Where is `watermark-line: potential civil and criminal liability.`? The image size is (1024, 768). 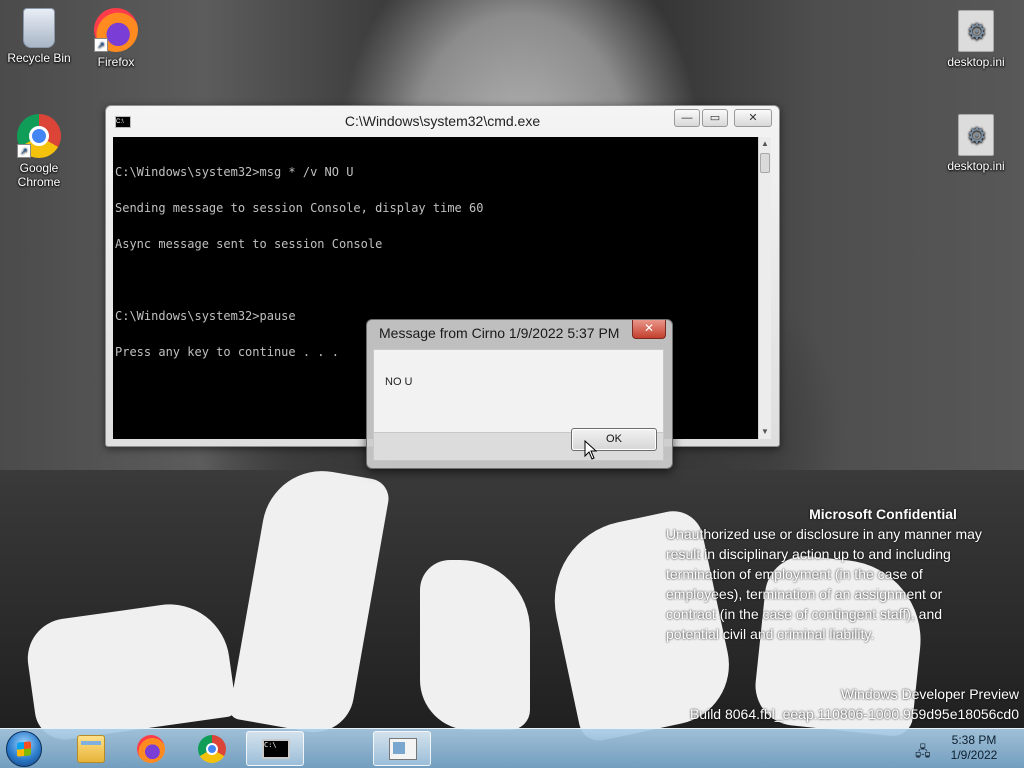
watermark-line: potential civil and criminal liability. is located at coordinates (770, 634).